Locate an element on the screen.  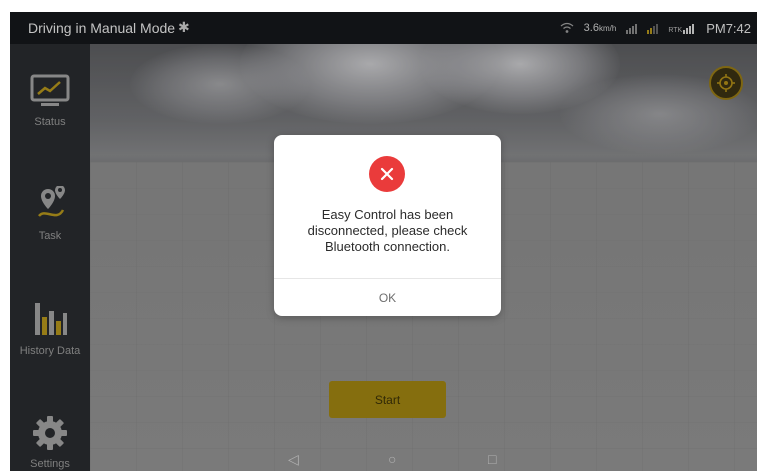
error-x-icon is located at coordinates (387, 174).